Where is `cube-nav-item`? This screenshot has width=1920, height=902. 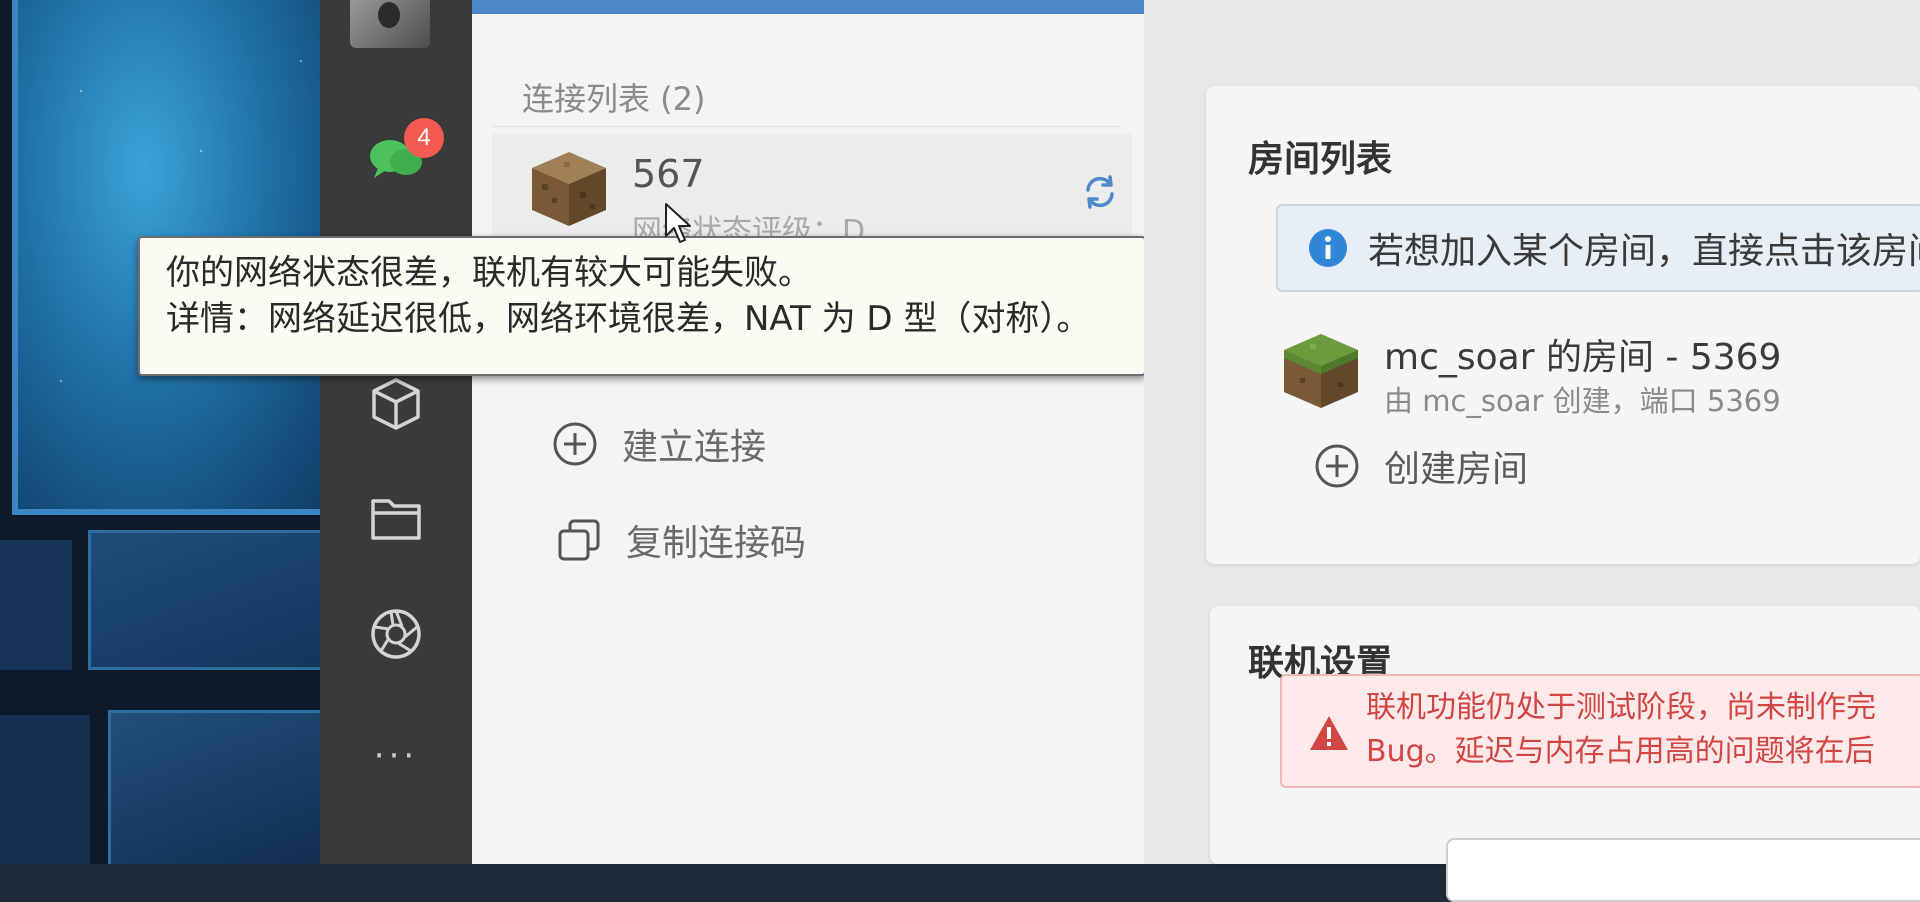
cube-nav-item is located at coordinates (396, 404).